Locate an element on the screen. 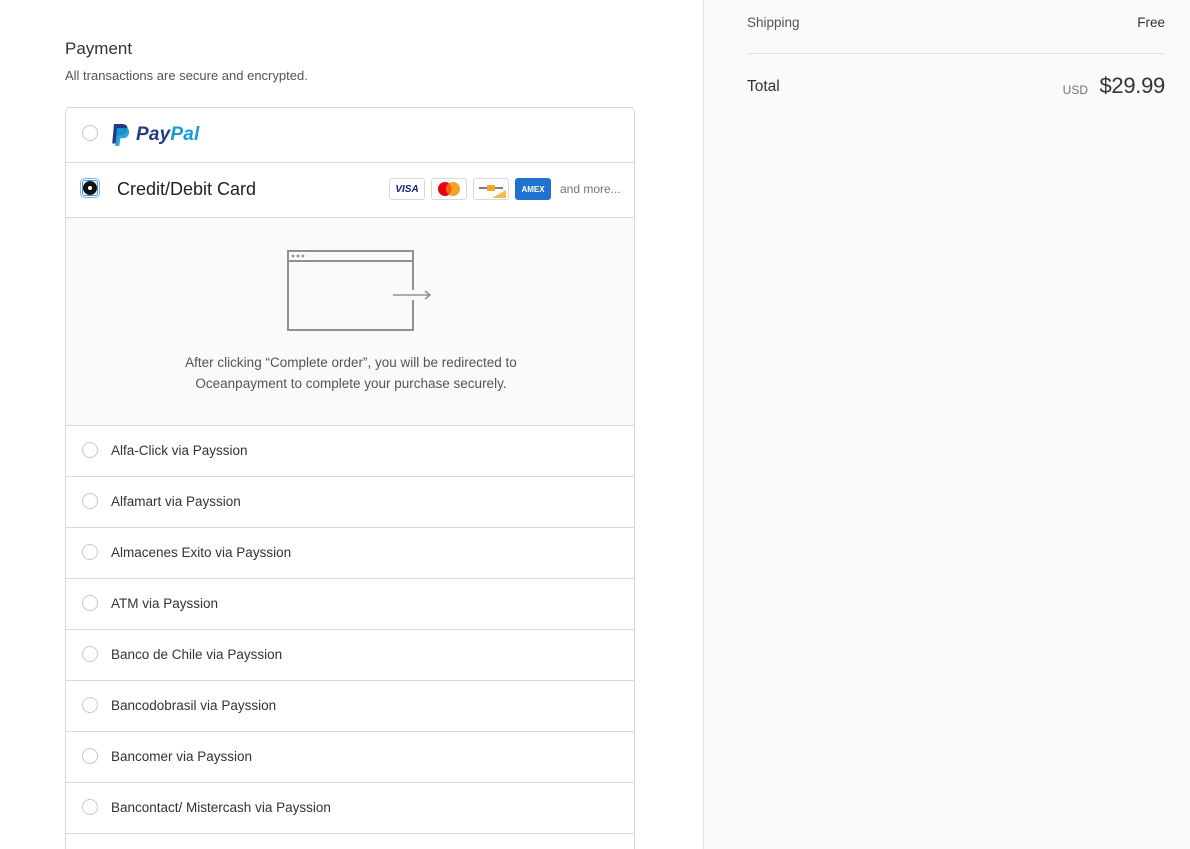  card-label: Credit/Debit Card is located at coordinates (187, 189).